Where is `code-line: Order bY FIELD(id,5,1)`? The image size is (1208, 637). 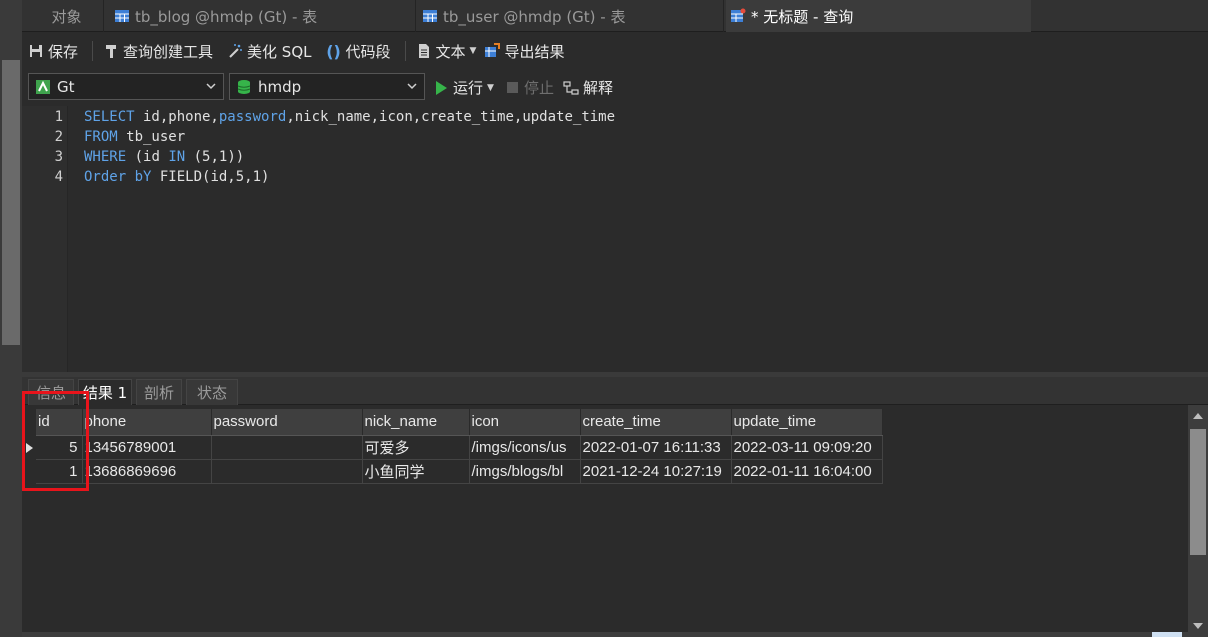
code-line: Order bY FIELD(id,5,1) is located at coordinates (176, 177).